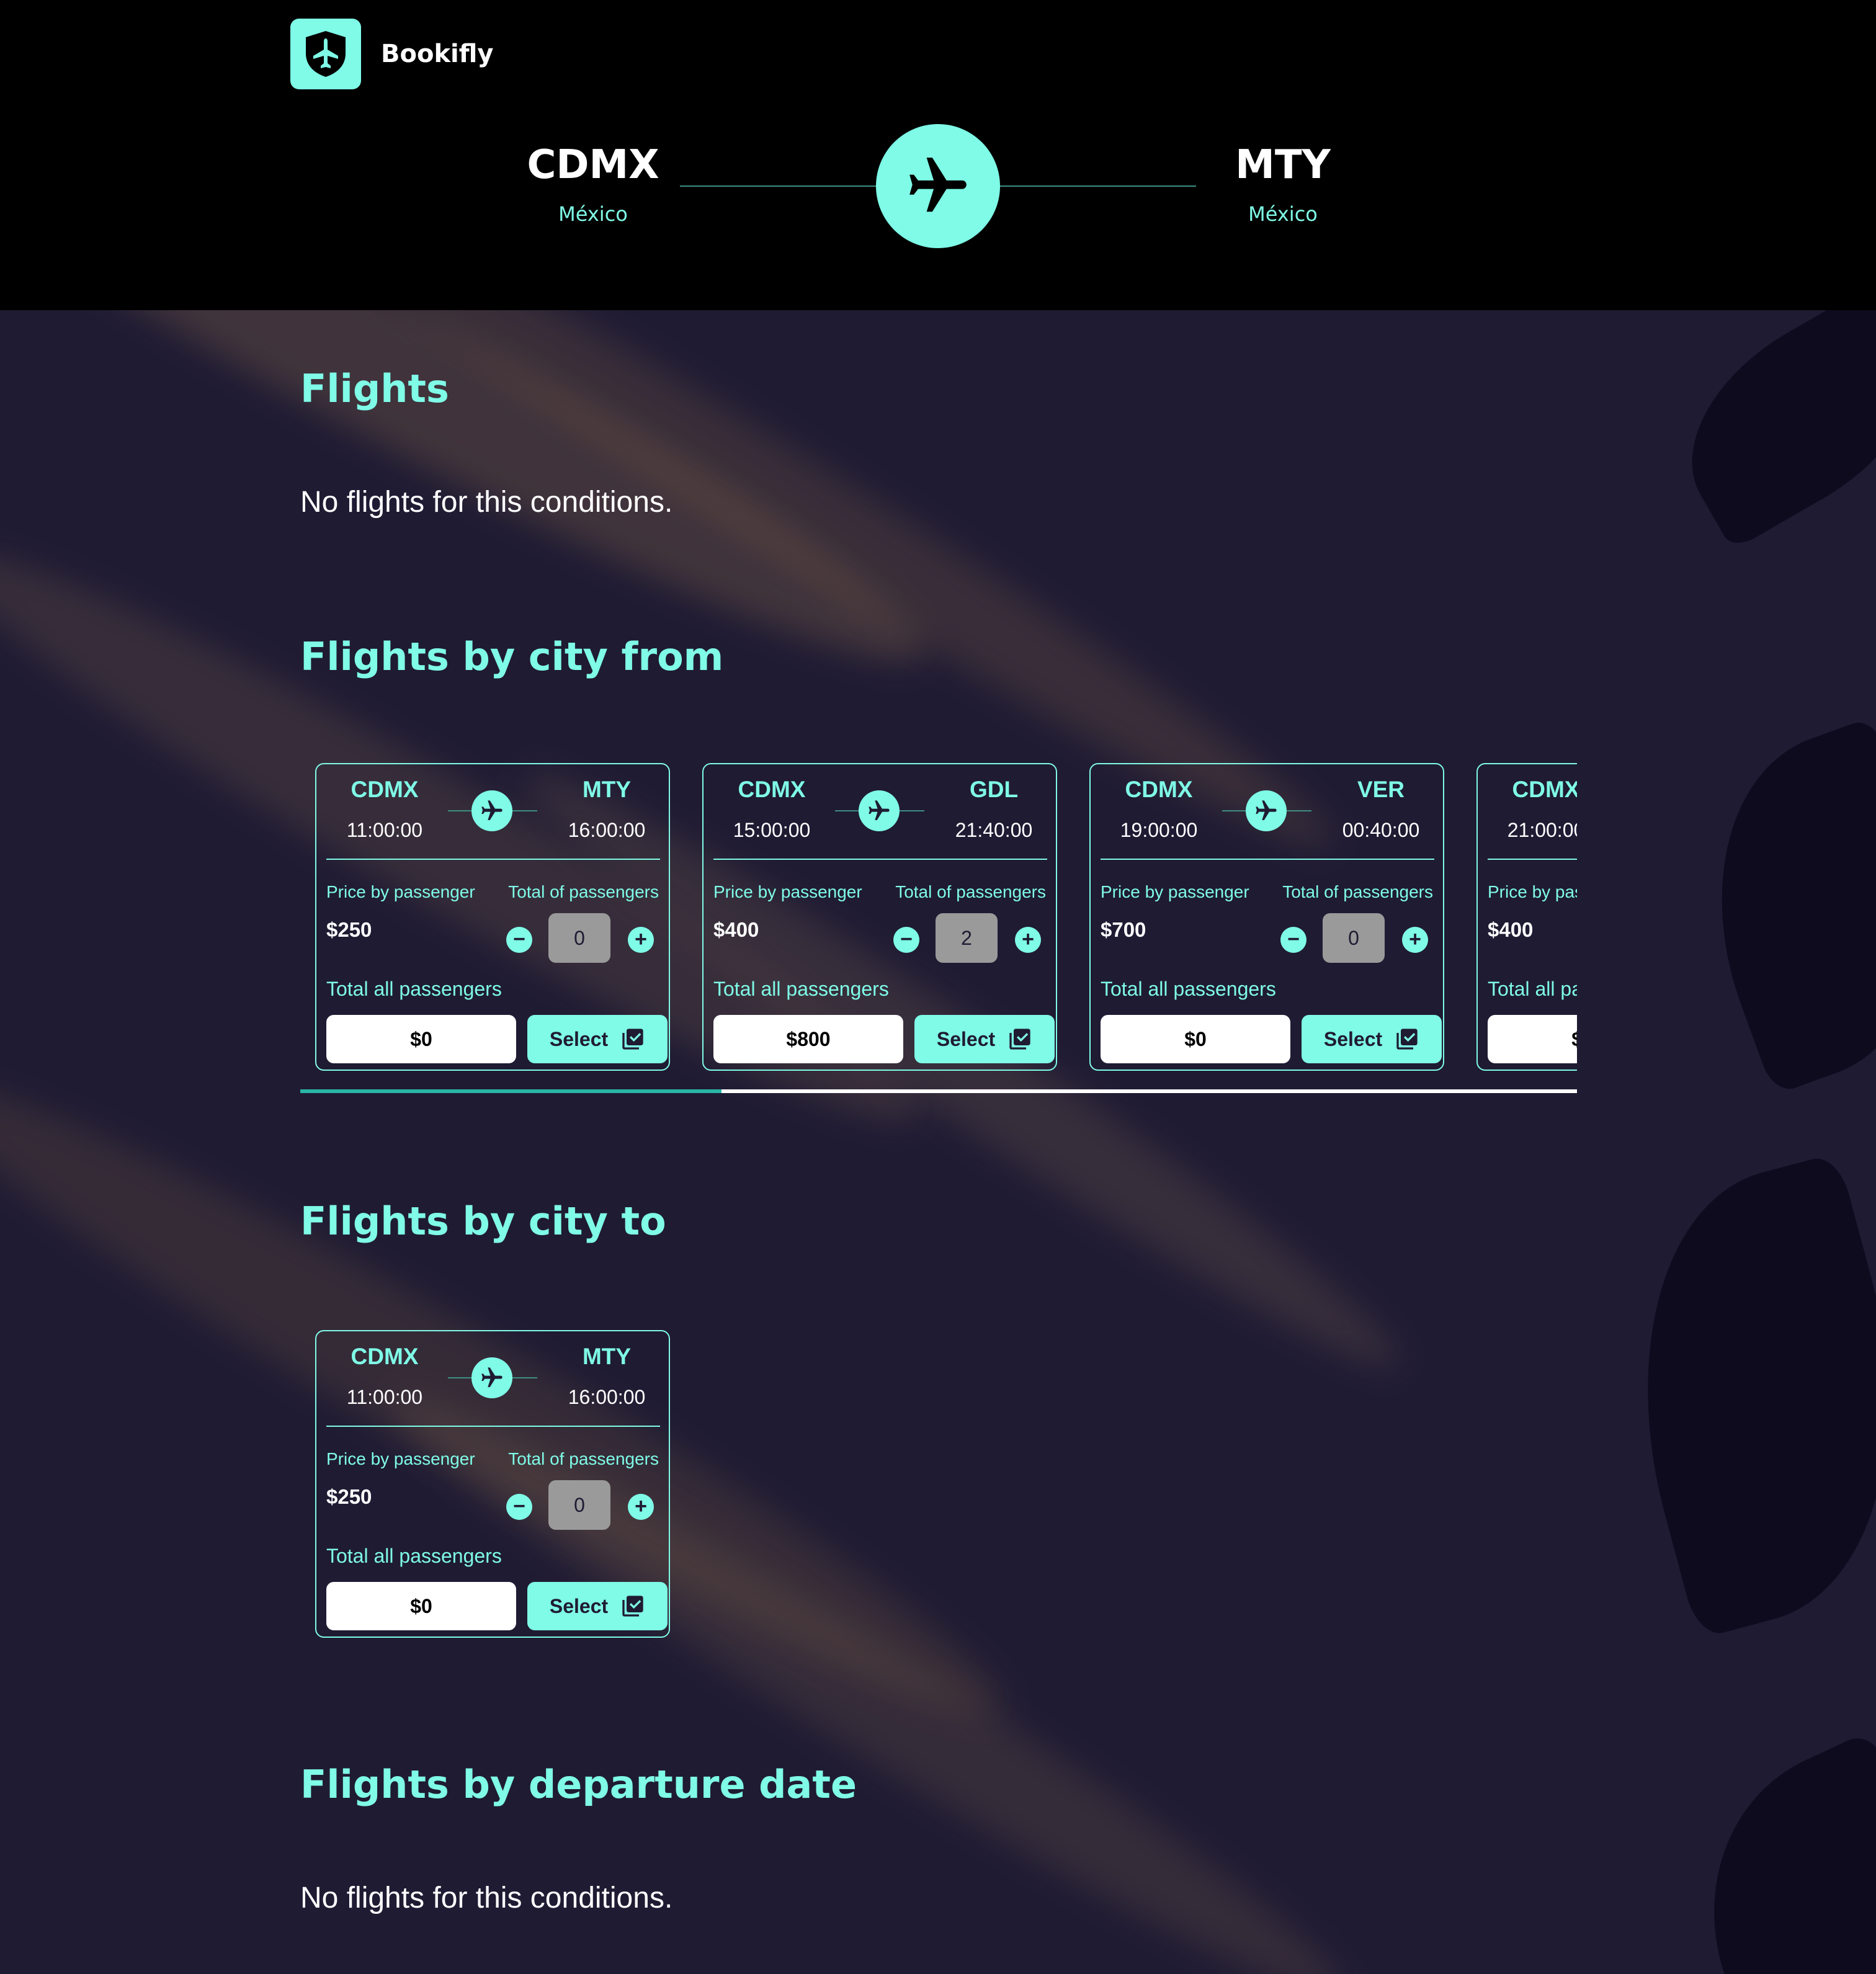 The width and height of the screenshot is (1876, 1974). I want to click on card-arrival-time: 00:40:00, so click(1381, 830).